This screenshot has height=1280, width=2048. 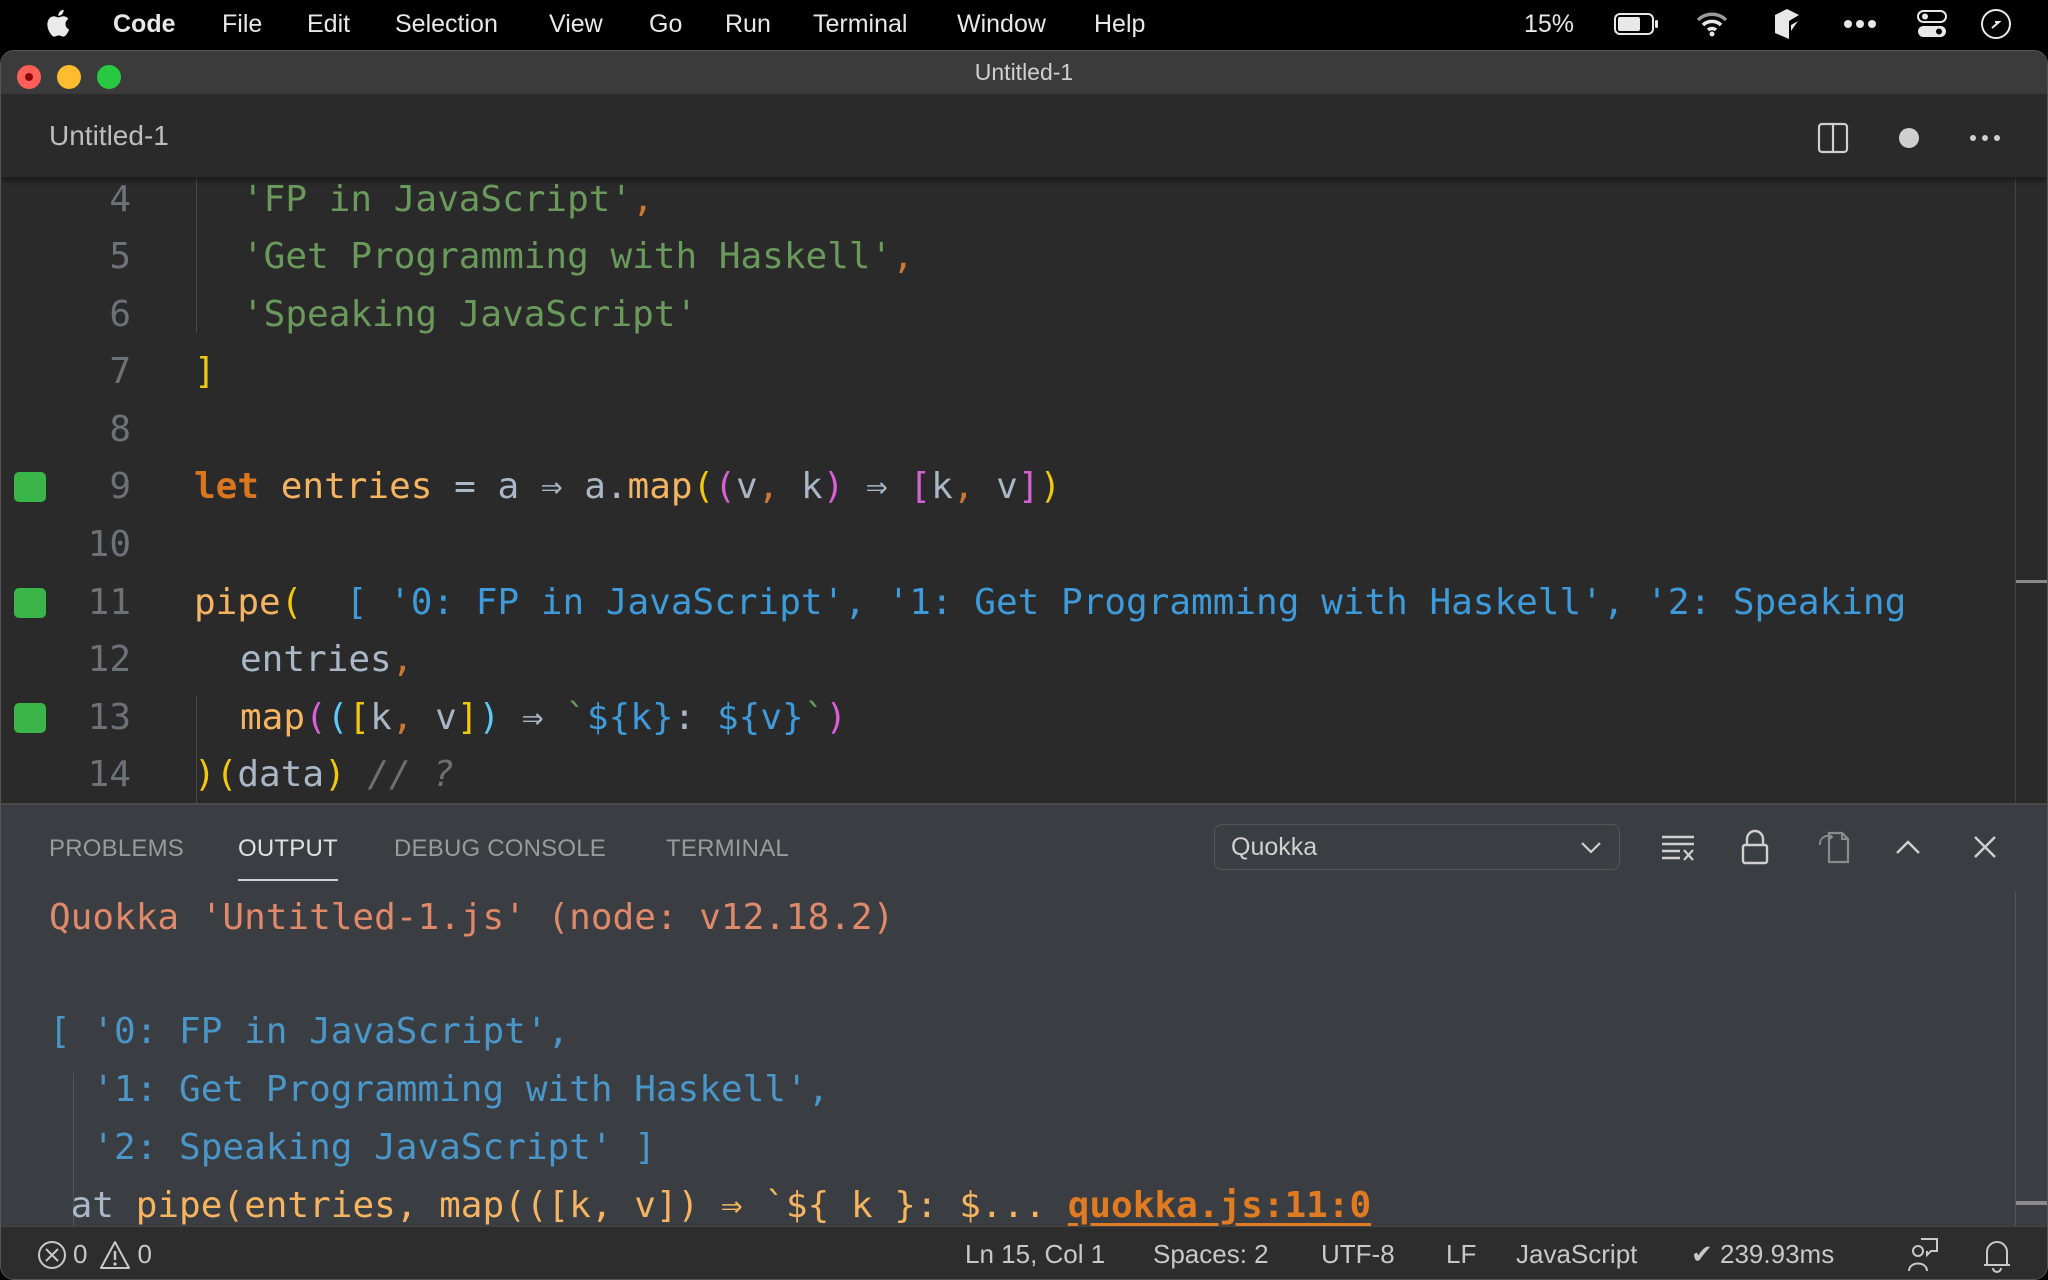 What do you see at coordinates (1923, 1253) in the screenshot?
I see `feedback-icon` at bounding box center [1923, 1253].